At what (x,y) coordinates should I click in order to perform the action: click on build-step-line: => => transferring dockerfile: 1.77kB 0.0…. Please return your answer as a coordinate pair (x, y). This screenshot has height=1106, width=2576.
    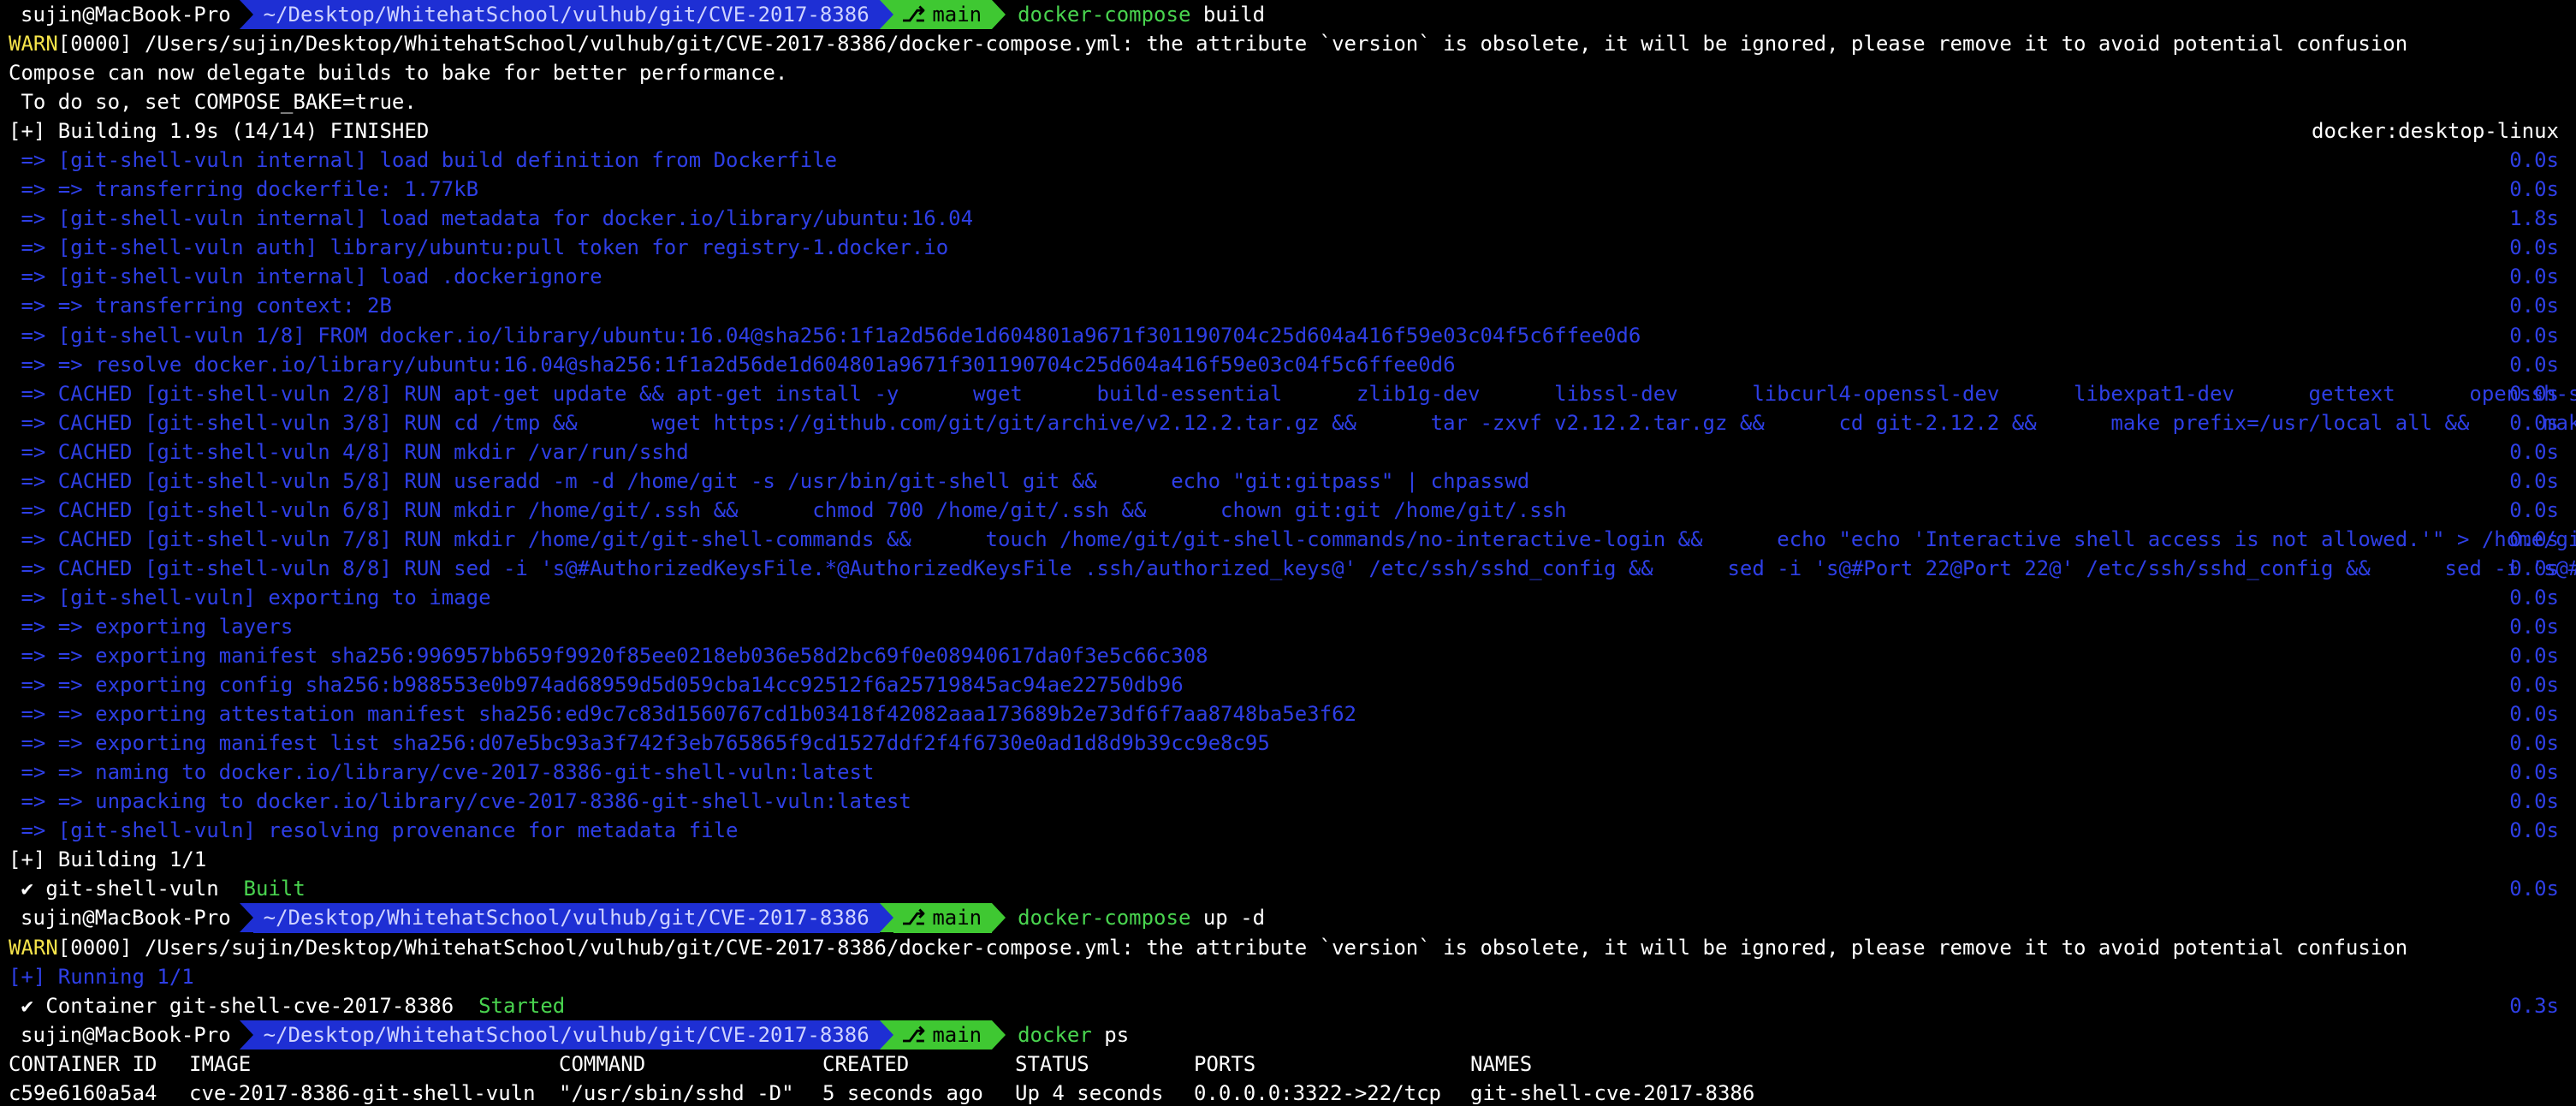
    Looking at the image, I should click on (1288, 189).